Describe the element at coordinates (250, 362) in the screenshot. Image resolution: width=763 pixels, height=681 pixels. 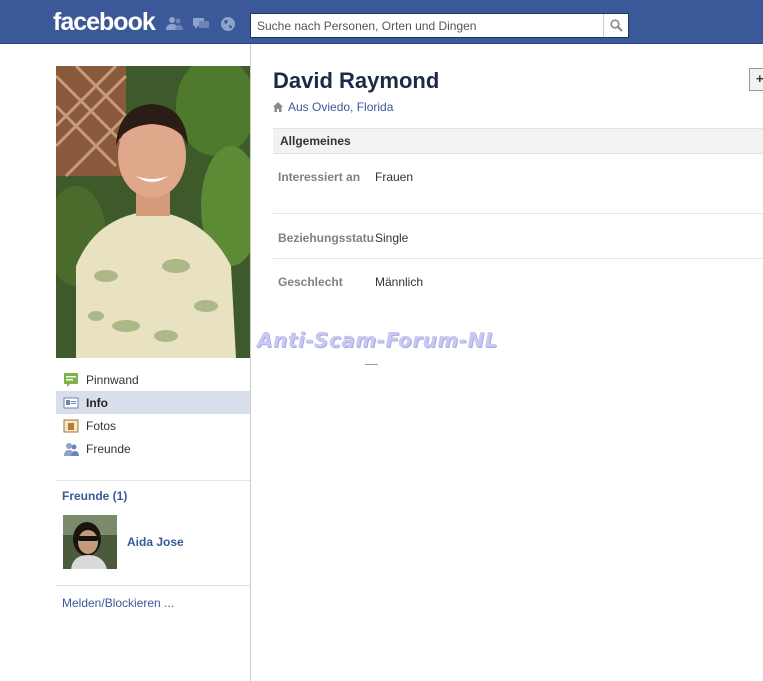
I see `column-divider` at that location.